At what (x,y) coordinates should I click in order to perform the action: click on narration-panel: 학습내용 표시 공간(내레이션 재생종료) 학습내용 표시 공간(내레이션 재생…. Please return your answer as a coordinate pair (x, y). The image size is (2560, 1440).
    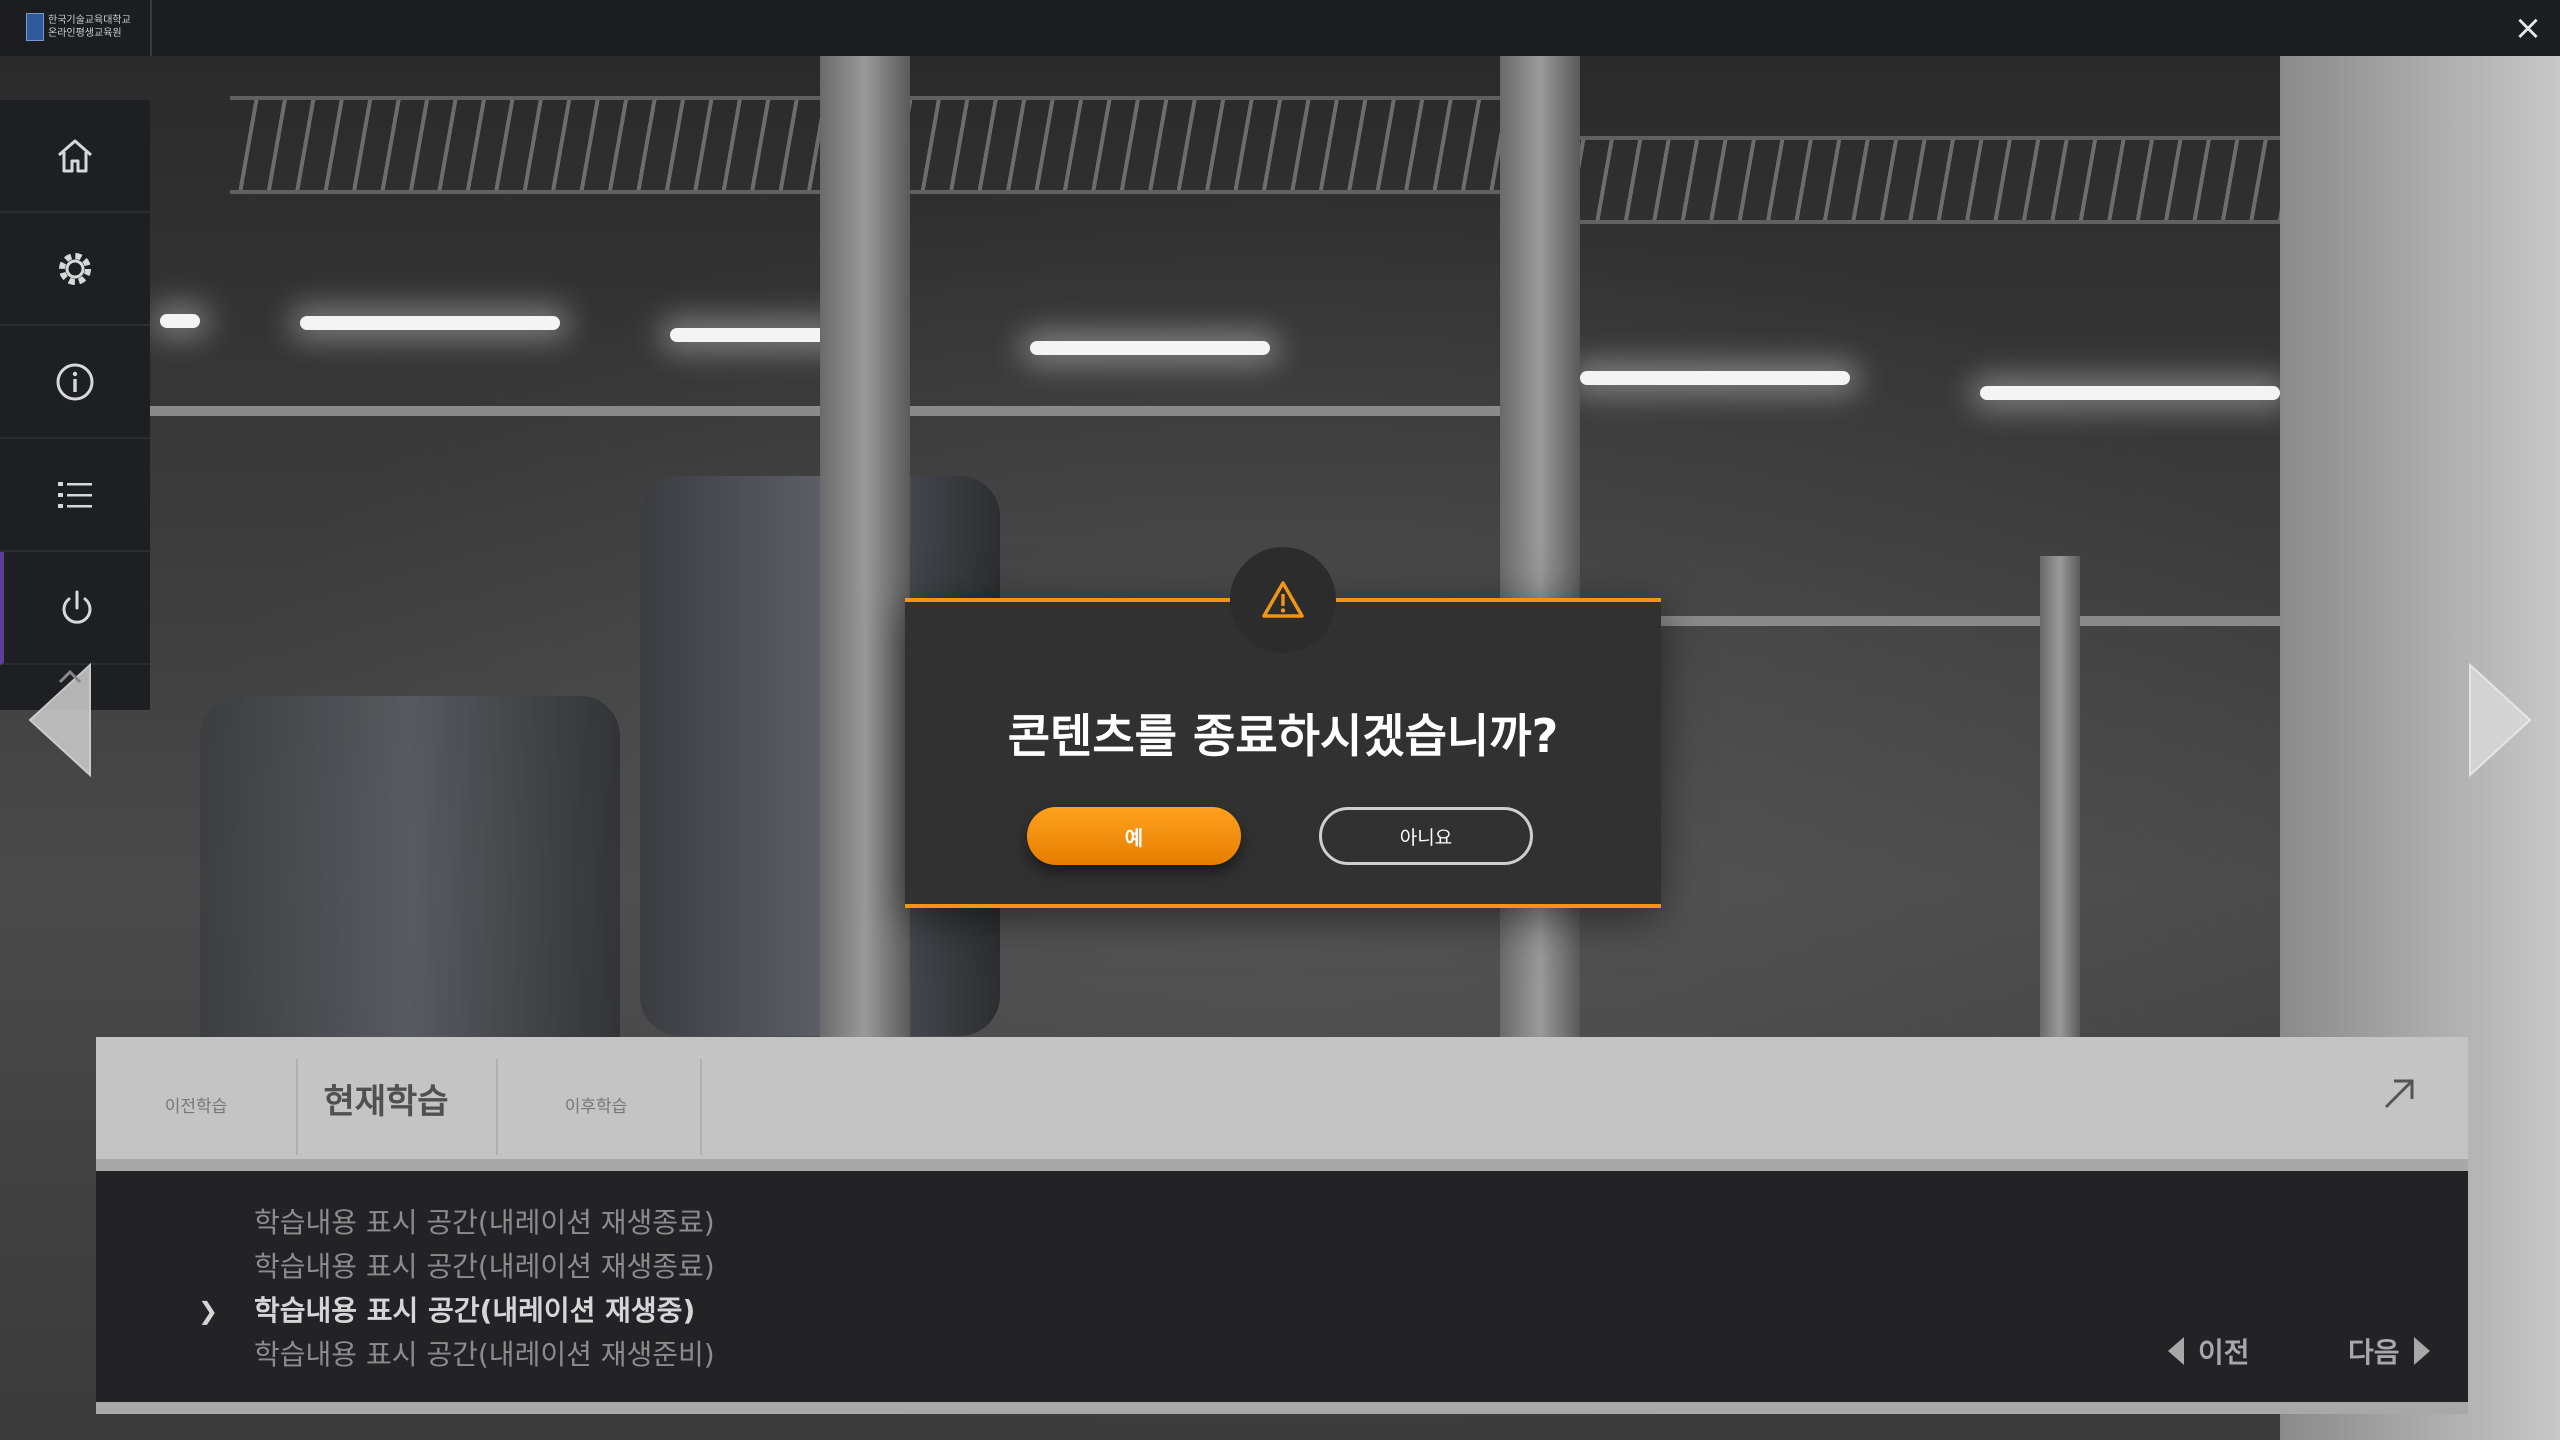
    Looking at the image, I should click on (1282, 1286).